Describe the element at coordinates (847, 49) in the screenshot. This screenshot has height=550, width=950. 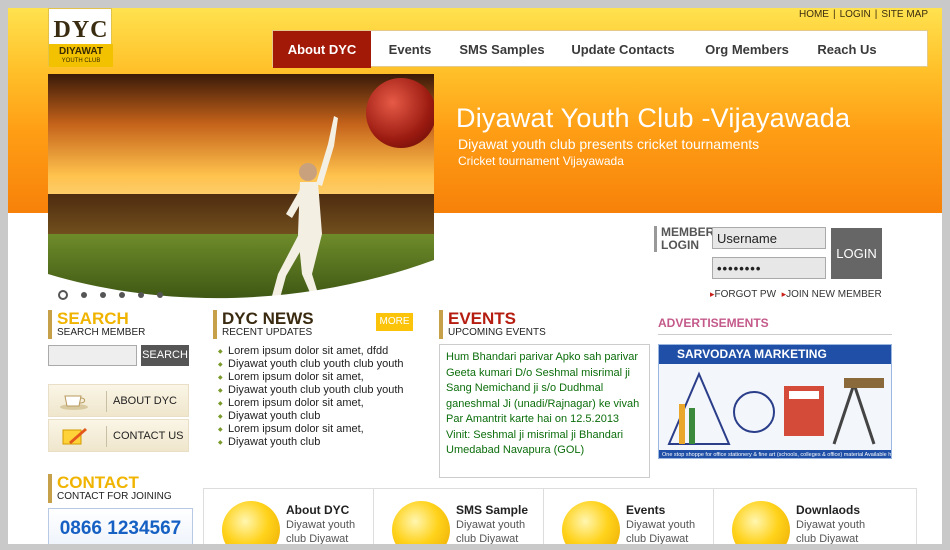
I see `nav-reach-us: Reach Us` at that location.